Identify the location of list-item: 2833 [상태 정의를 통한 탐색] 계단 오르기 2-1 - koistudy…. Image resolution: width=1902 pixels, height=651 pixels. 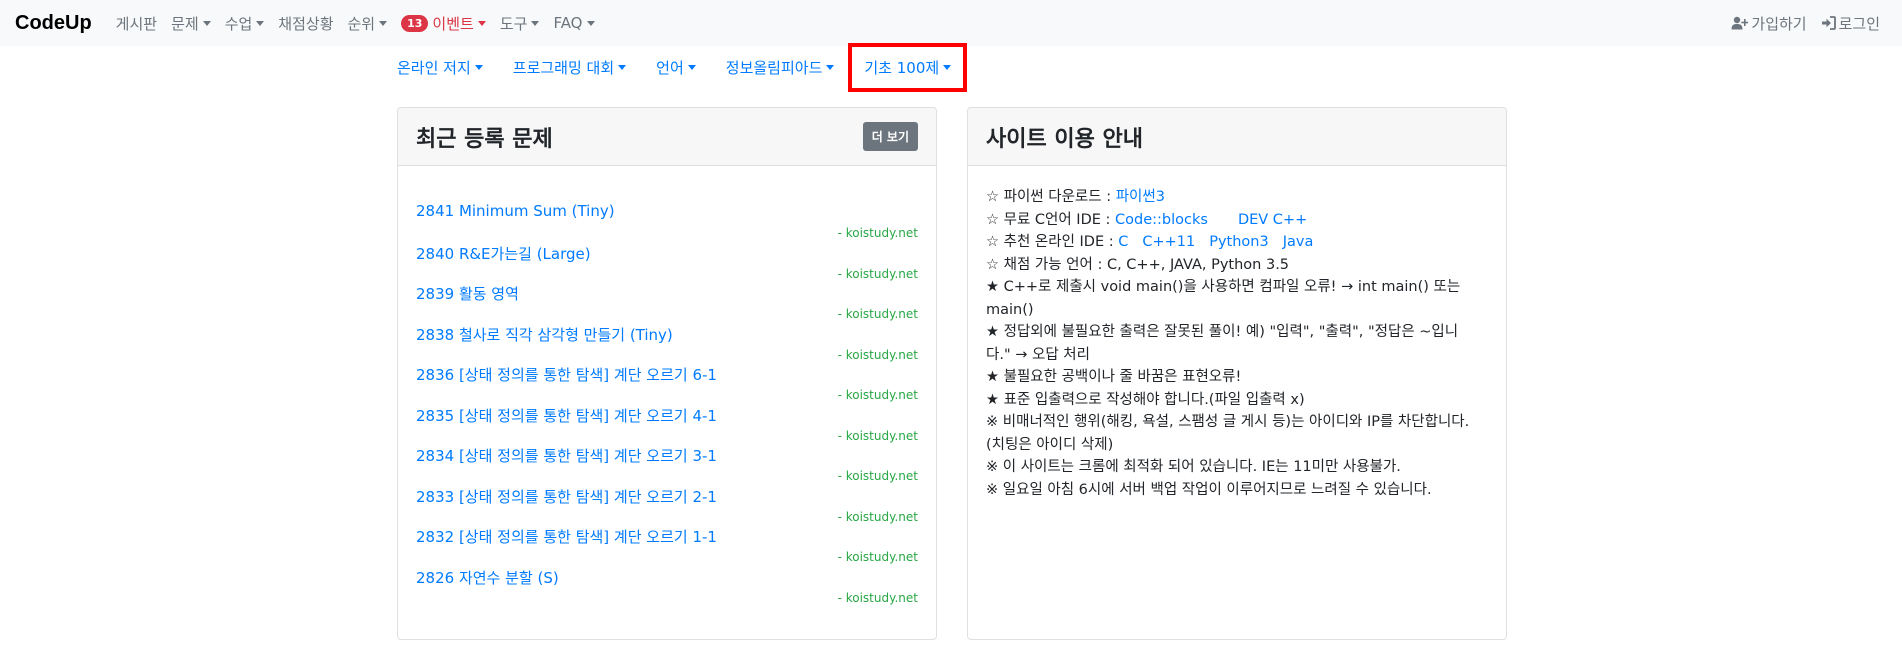
(667, 506).